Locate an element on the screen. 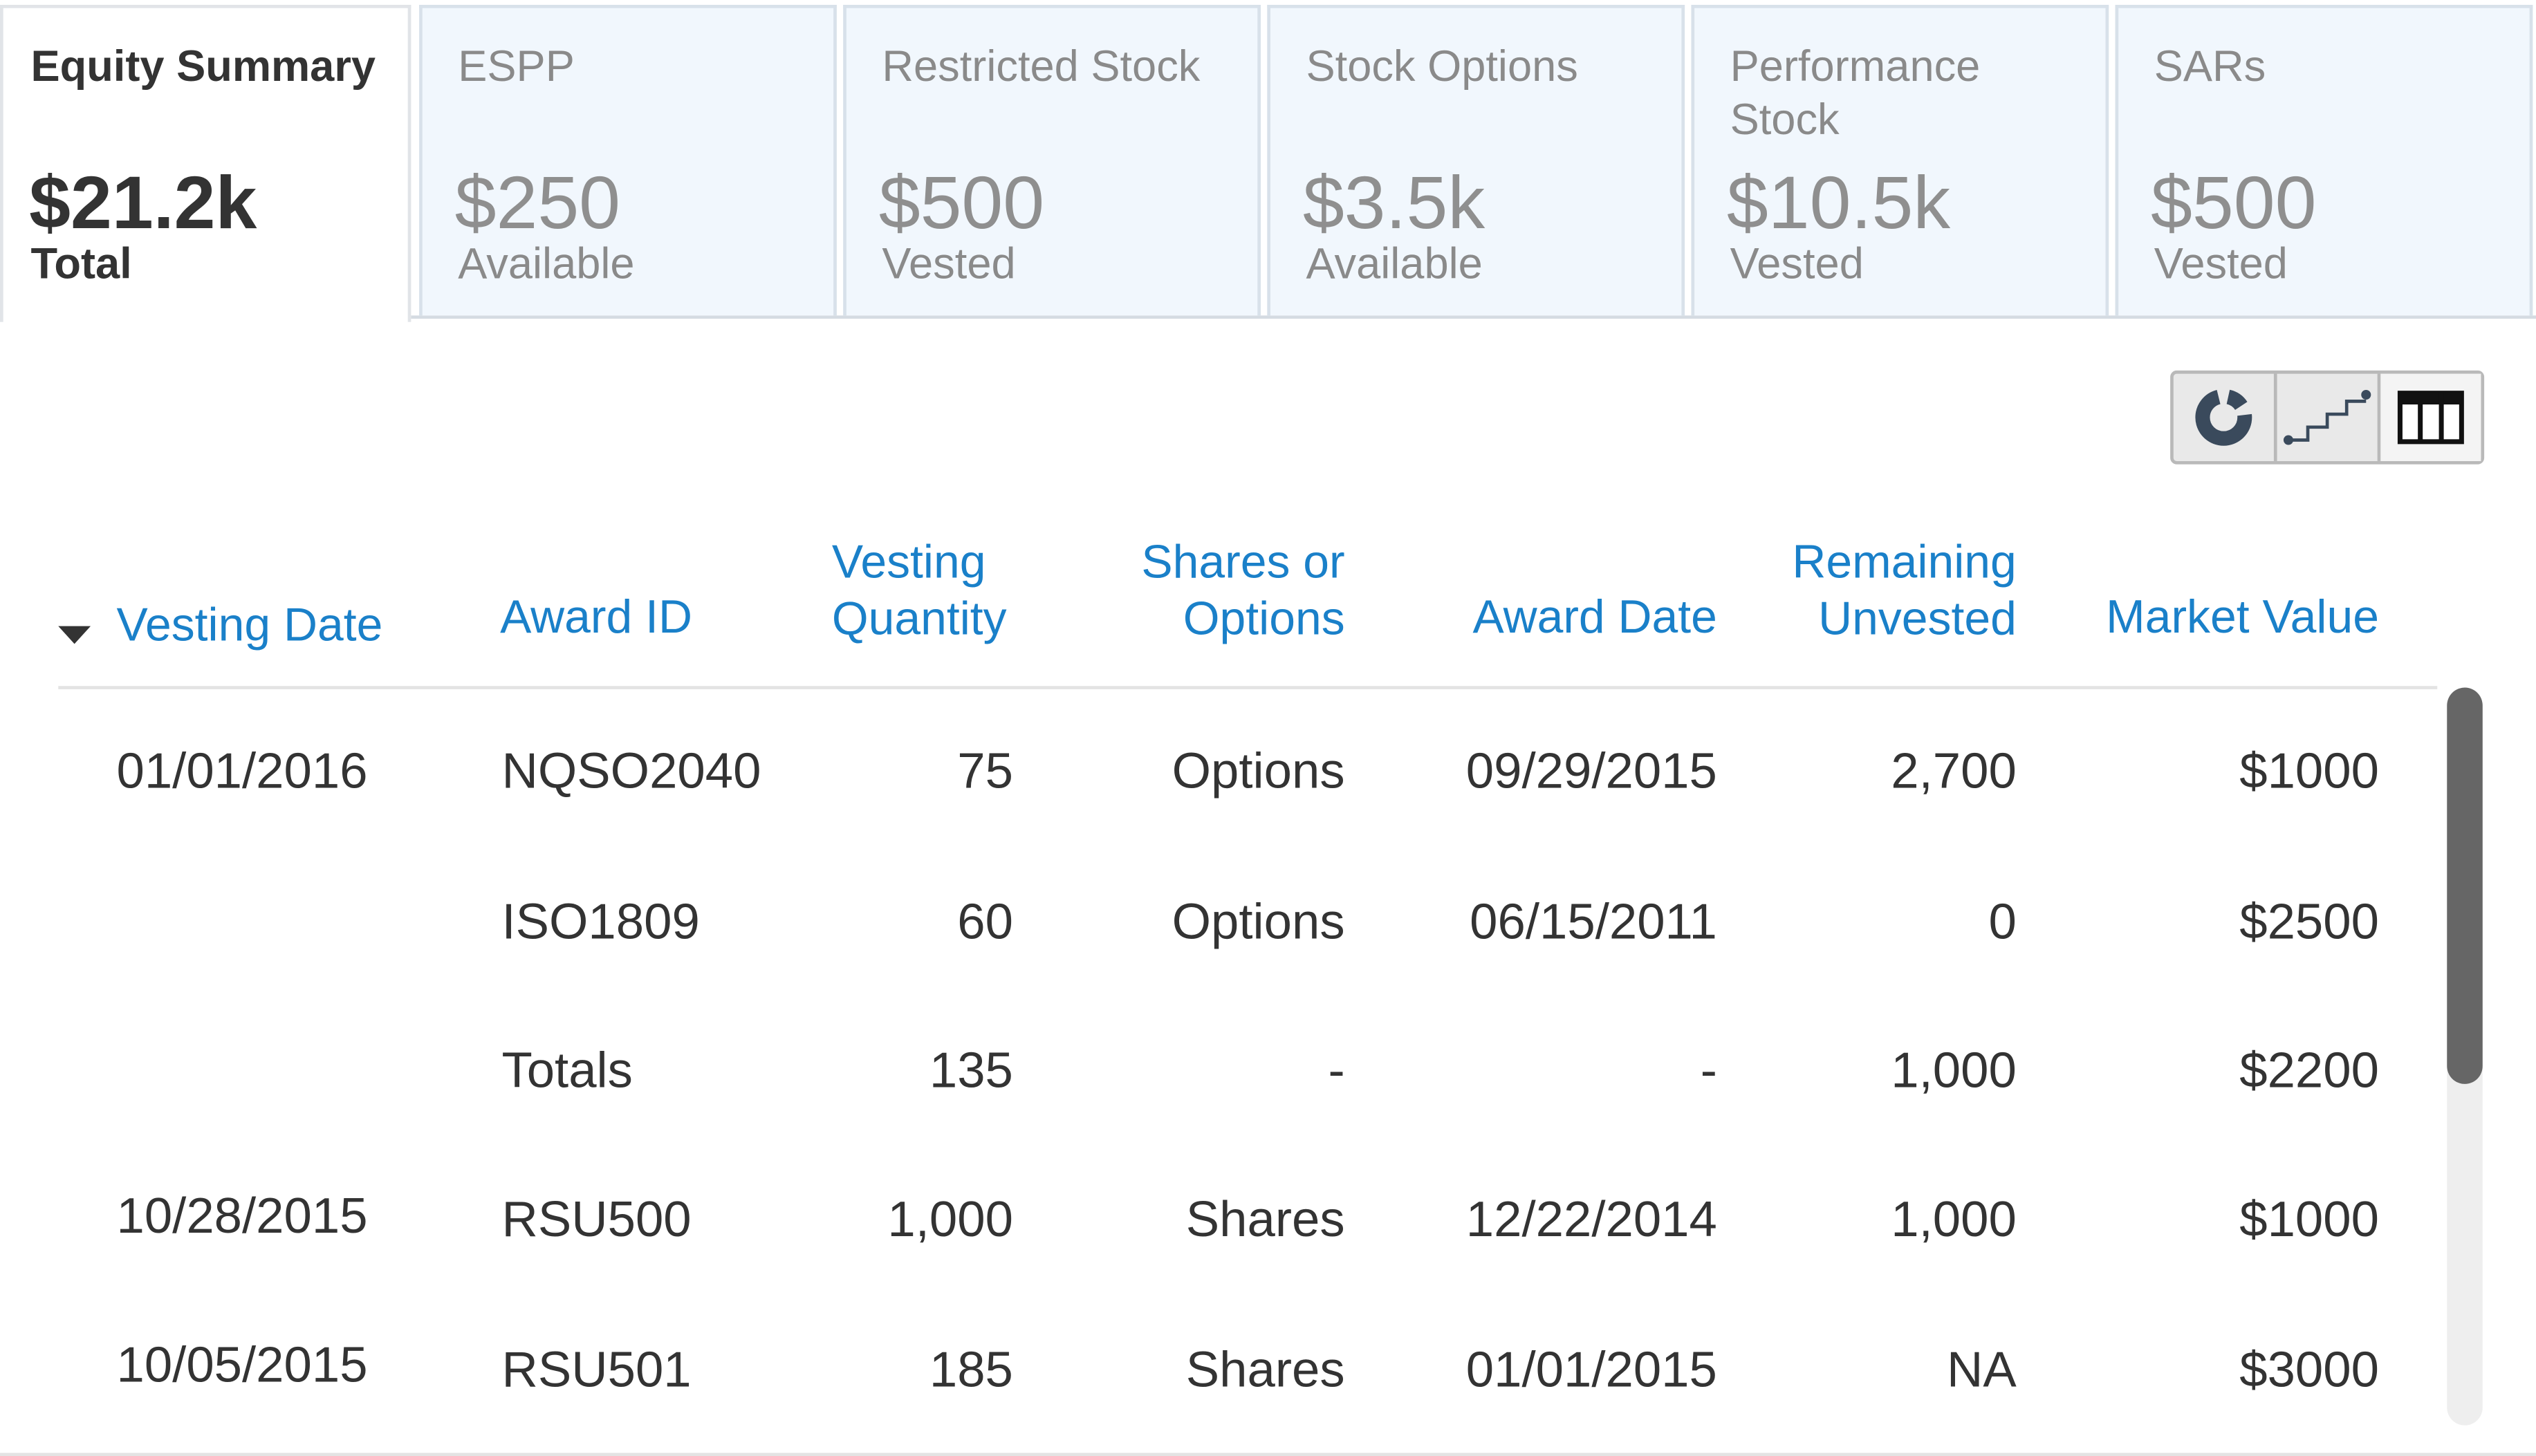  header-market-value: Market Value is located at coordinates (2217, 618).